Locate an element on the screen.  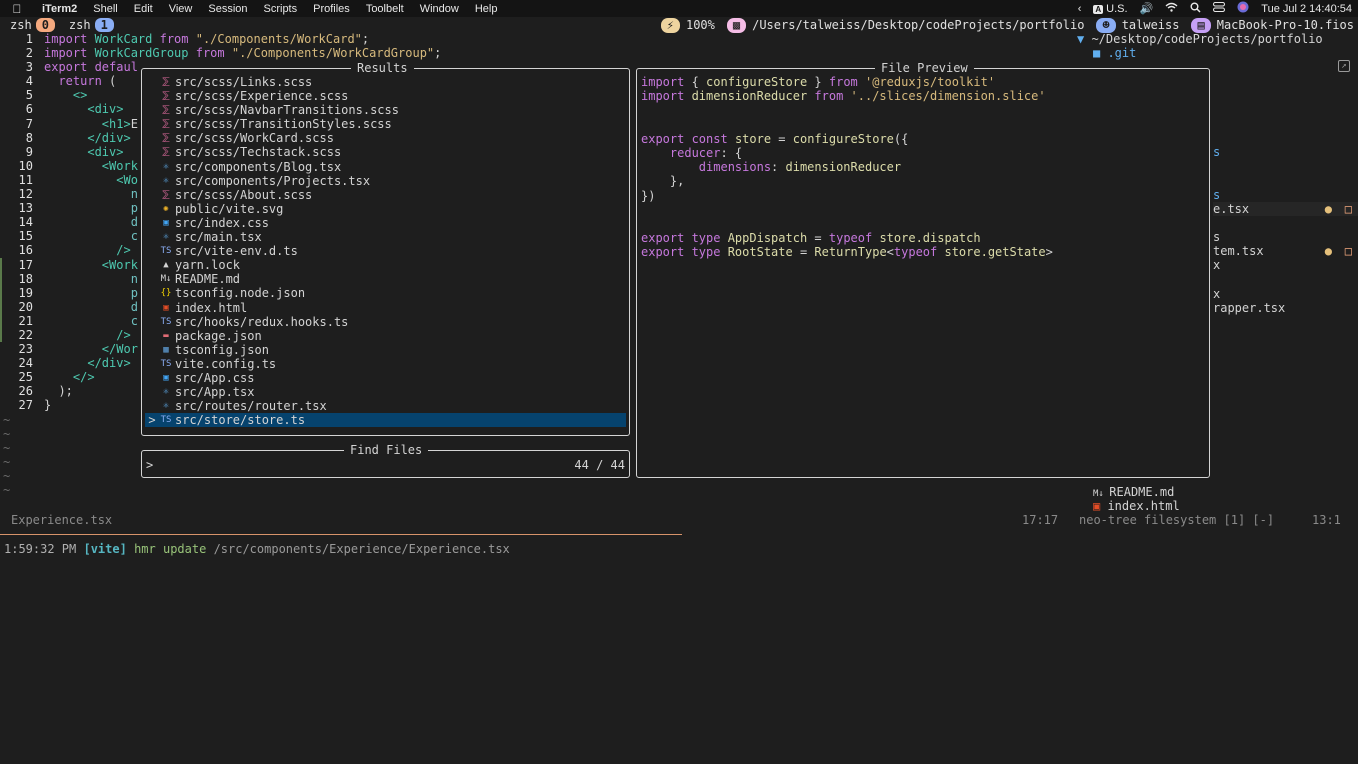
preview-line: dimensions: dimensionReducer is located at coordinates (847, 167).